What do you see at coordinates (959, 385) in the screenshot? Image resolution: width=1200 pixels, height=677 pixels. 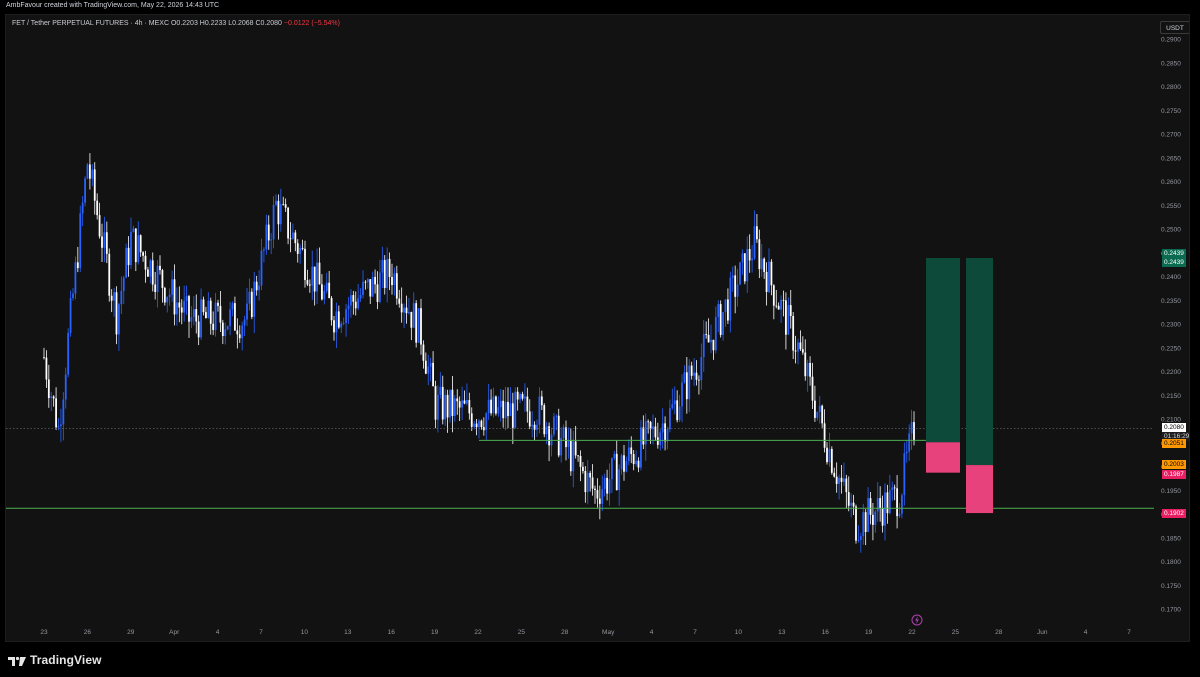 I see `long-positions` at bounding box center [959, 385].